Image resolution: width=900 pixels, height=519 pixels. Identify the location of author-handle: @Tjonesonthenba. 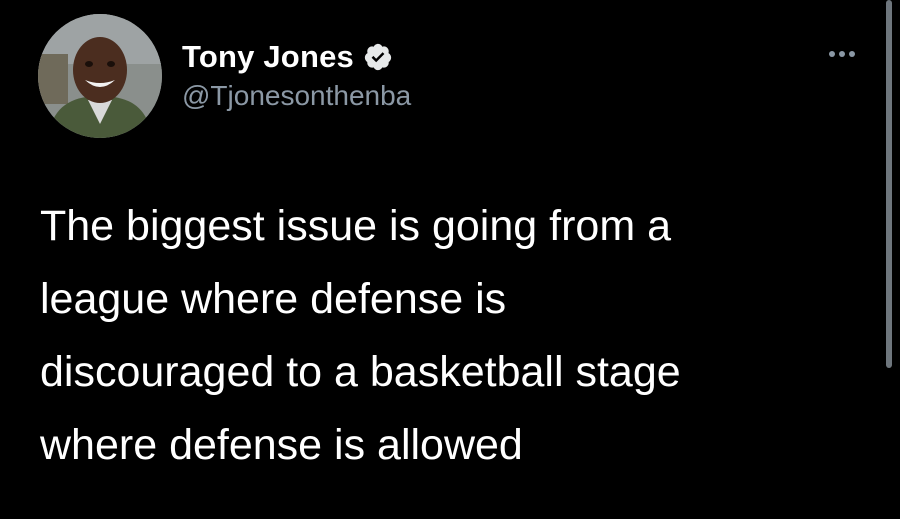
(296, 96).